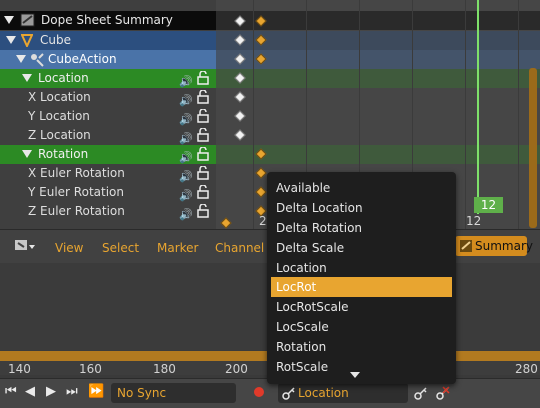  What do you see at coordinates (108, 154) in the screenshot?
I see `channel-row-group-rotation: Rotation 🔊` at bounding box center [108, 154].